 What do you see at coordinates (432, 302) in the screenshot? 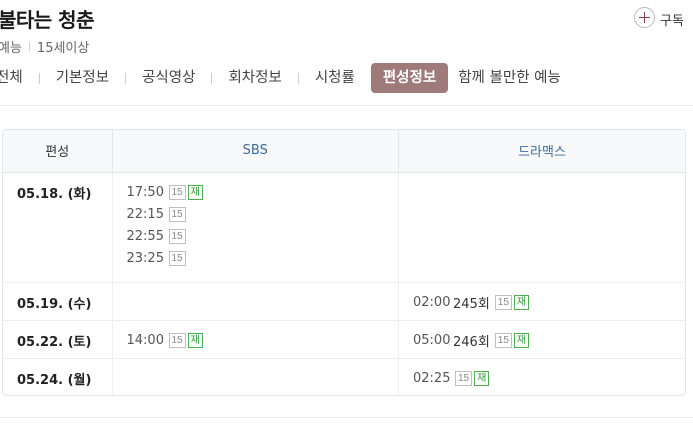
I see `broadcast-time: 02:00` at bounding box center [432, 302].